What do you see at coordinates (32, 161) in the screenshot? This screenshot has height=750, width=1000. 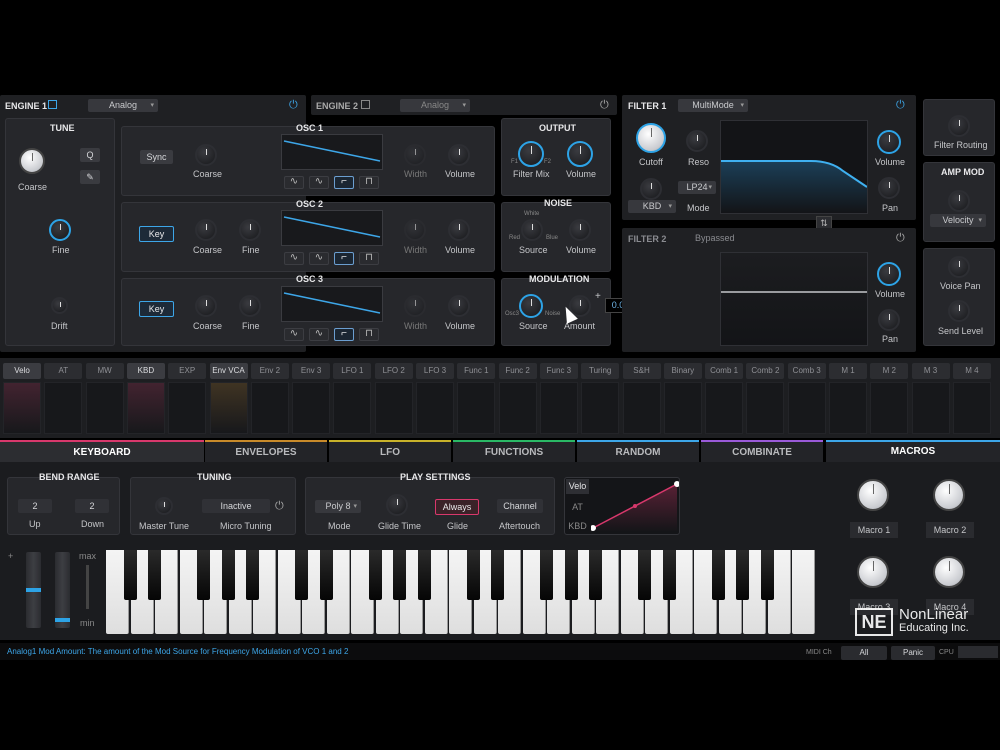 I see `coarse-knob` at bounding box center [32, 161].